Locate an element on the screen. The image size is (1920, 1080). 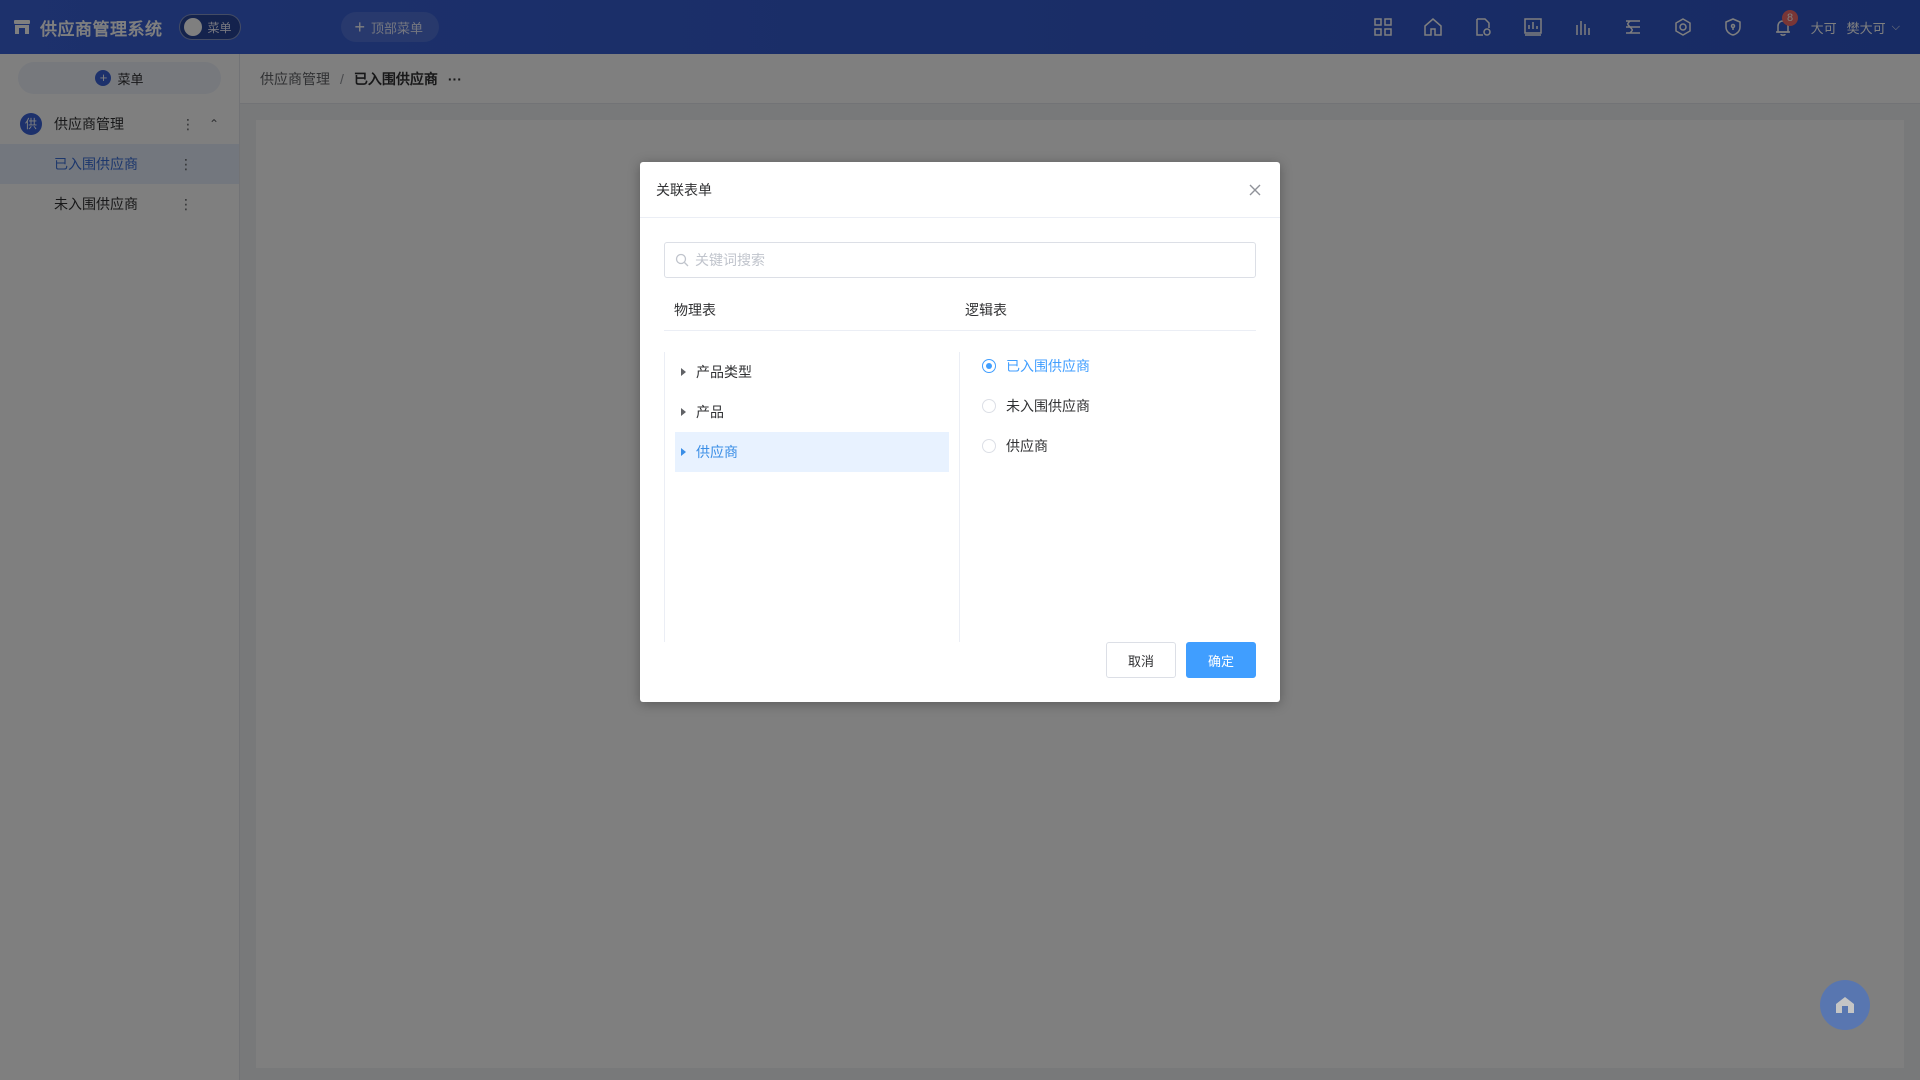
tree-node-label: 产品 is located at coordinates (710, 412).